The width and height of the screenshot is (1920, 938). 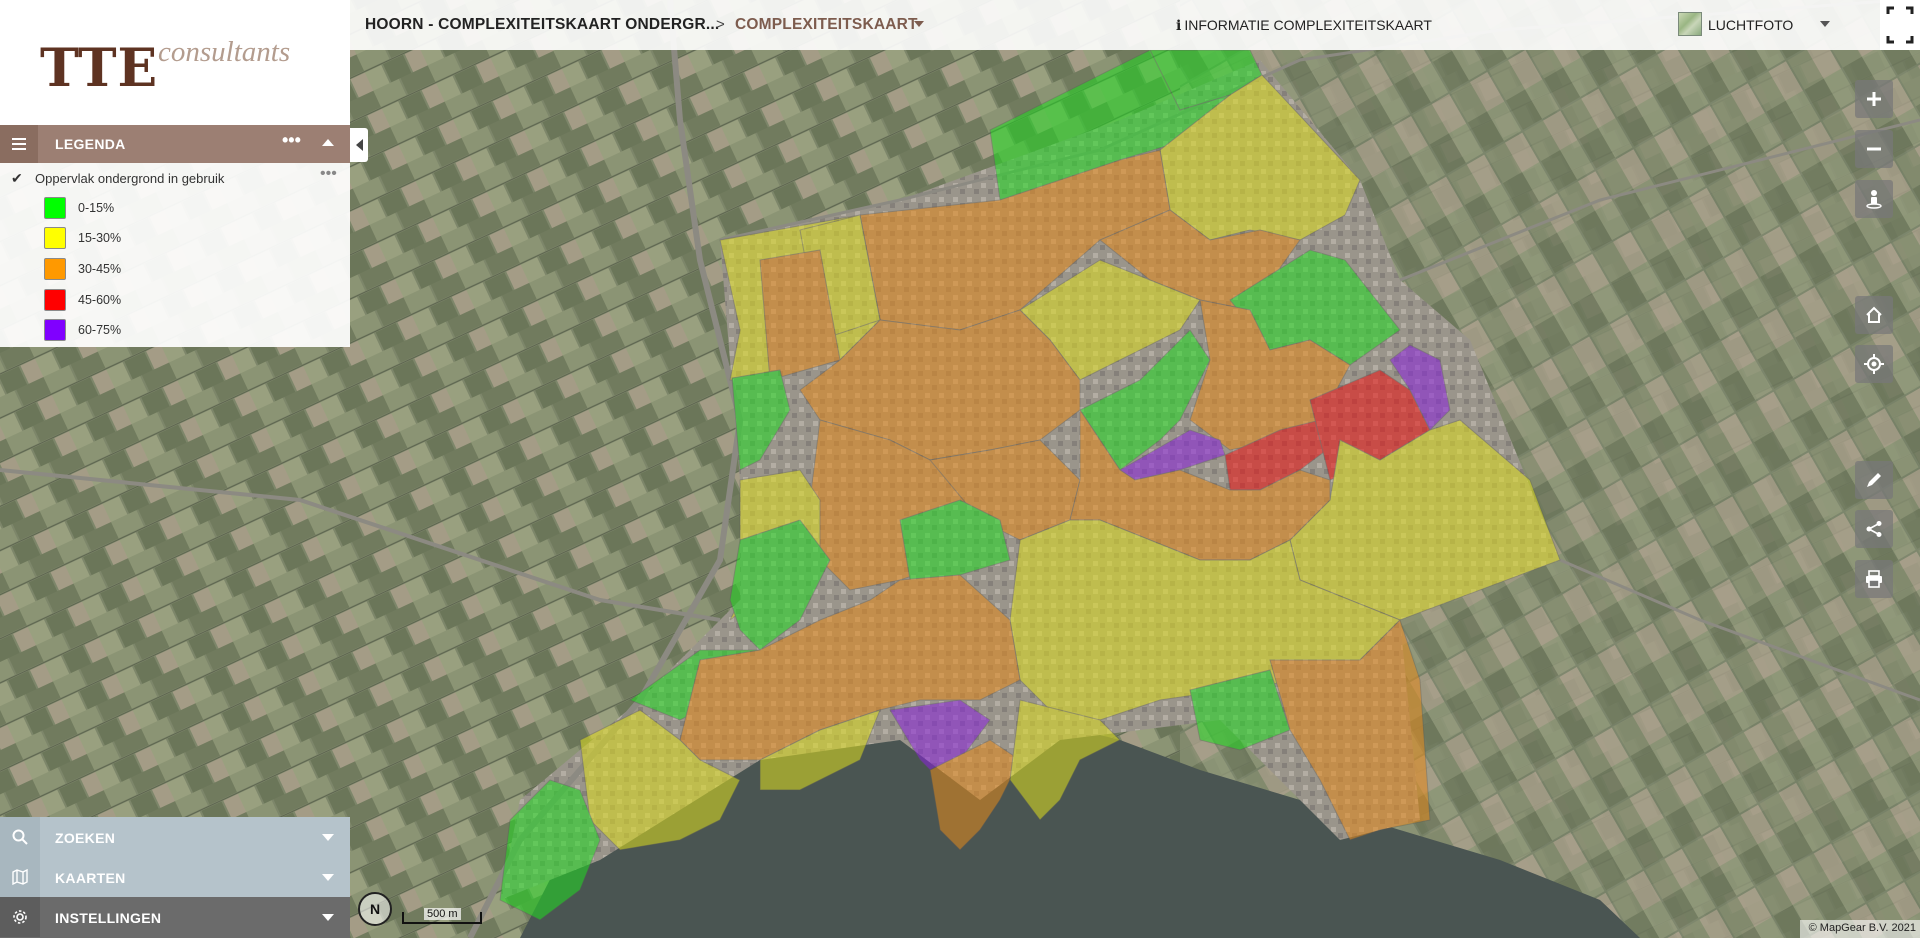 What do you see at coordinates (100, 300) in the screenshot?
I see `legend-label: 45-60%` at bounding box center [100, 300].